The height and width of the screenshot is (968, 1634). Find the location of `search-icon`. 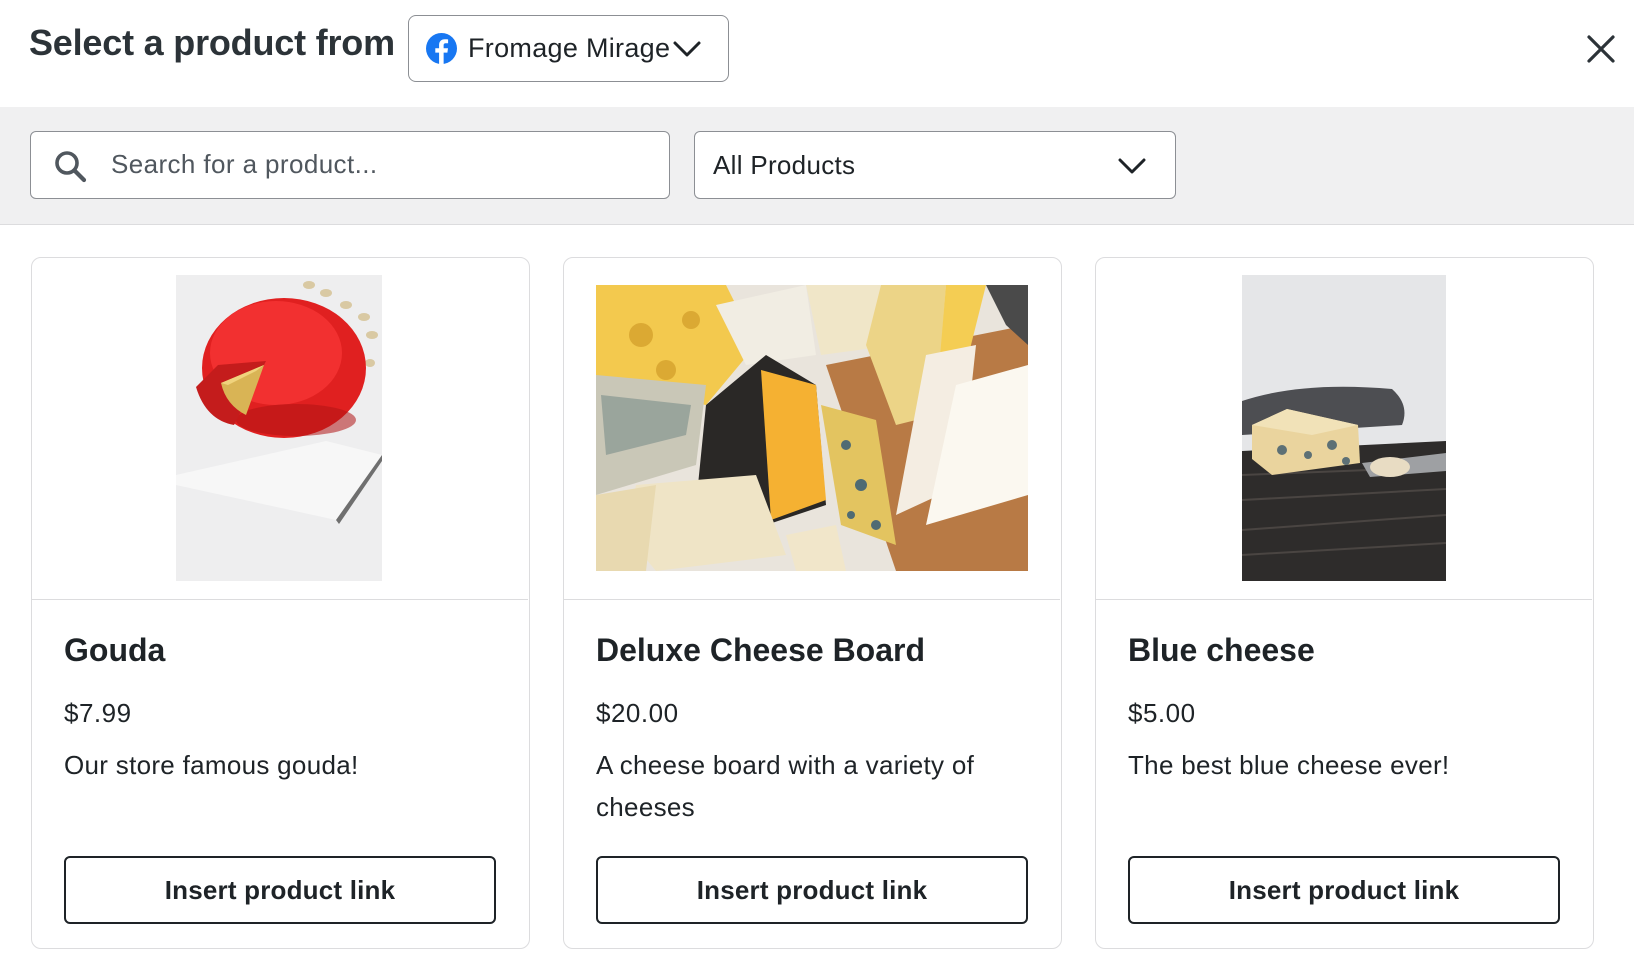

search-icon is located at coordinates (71, 167).